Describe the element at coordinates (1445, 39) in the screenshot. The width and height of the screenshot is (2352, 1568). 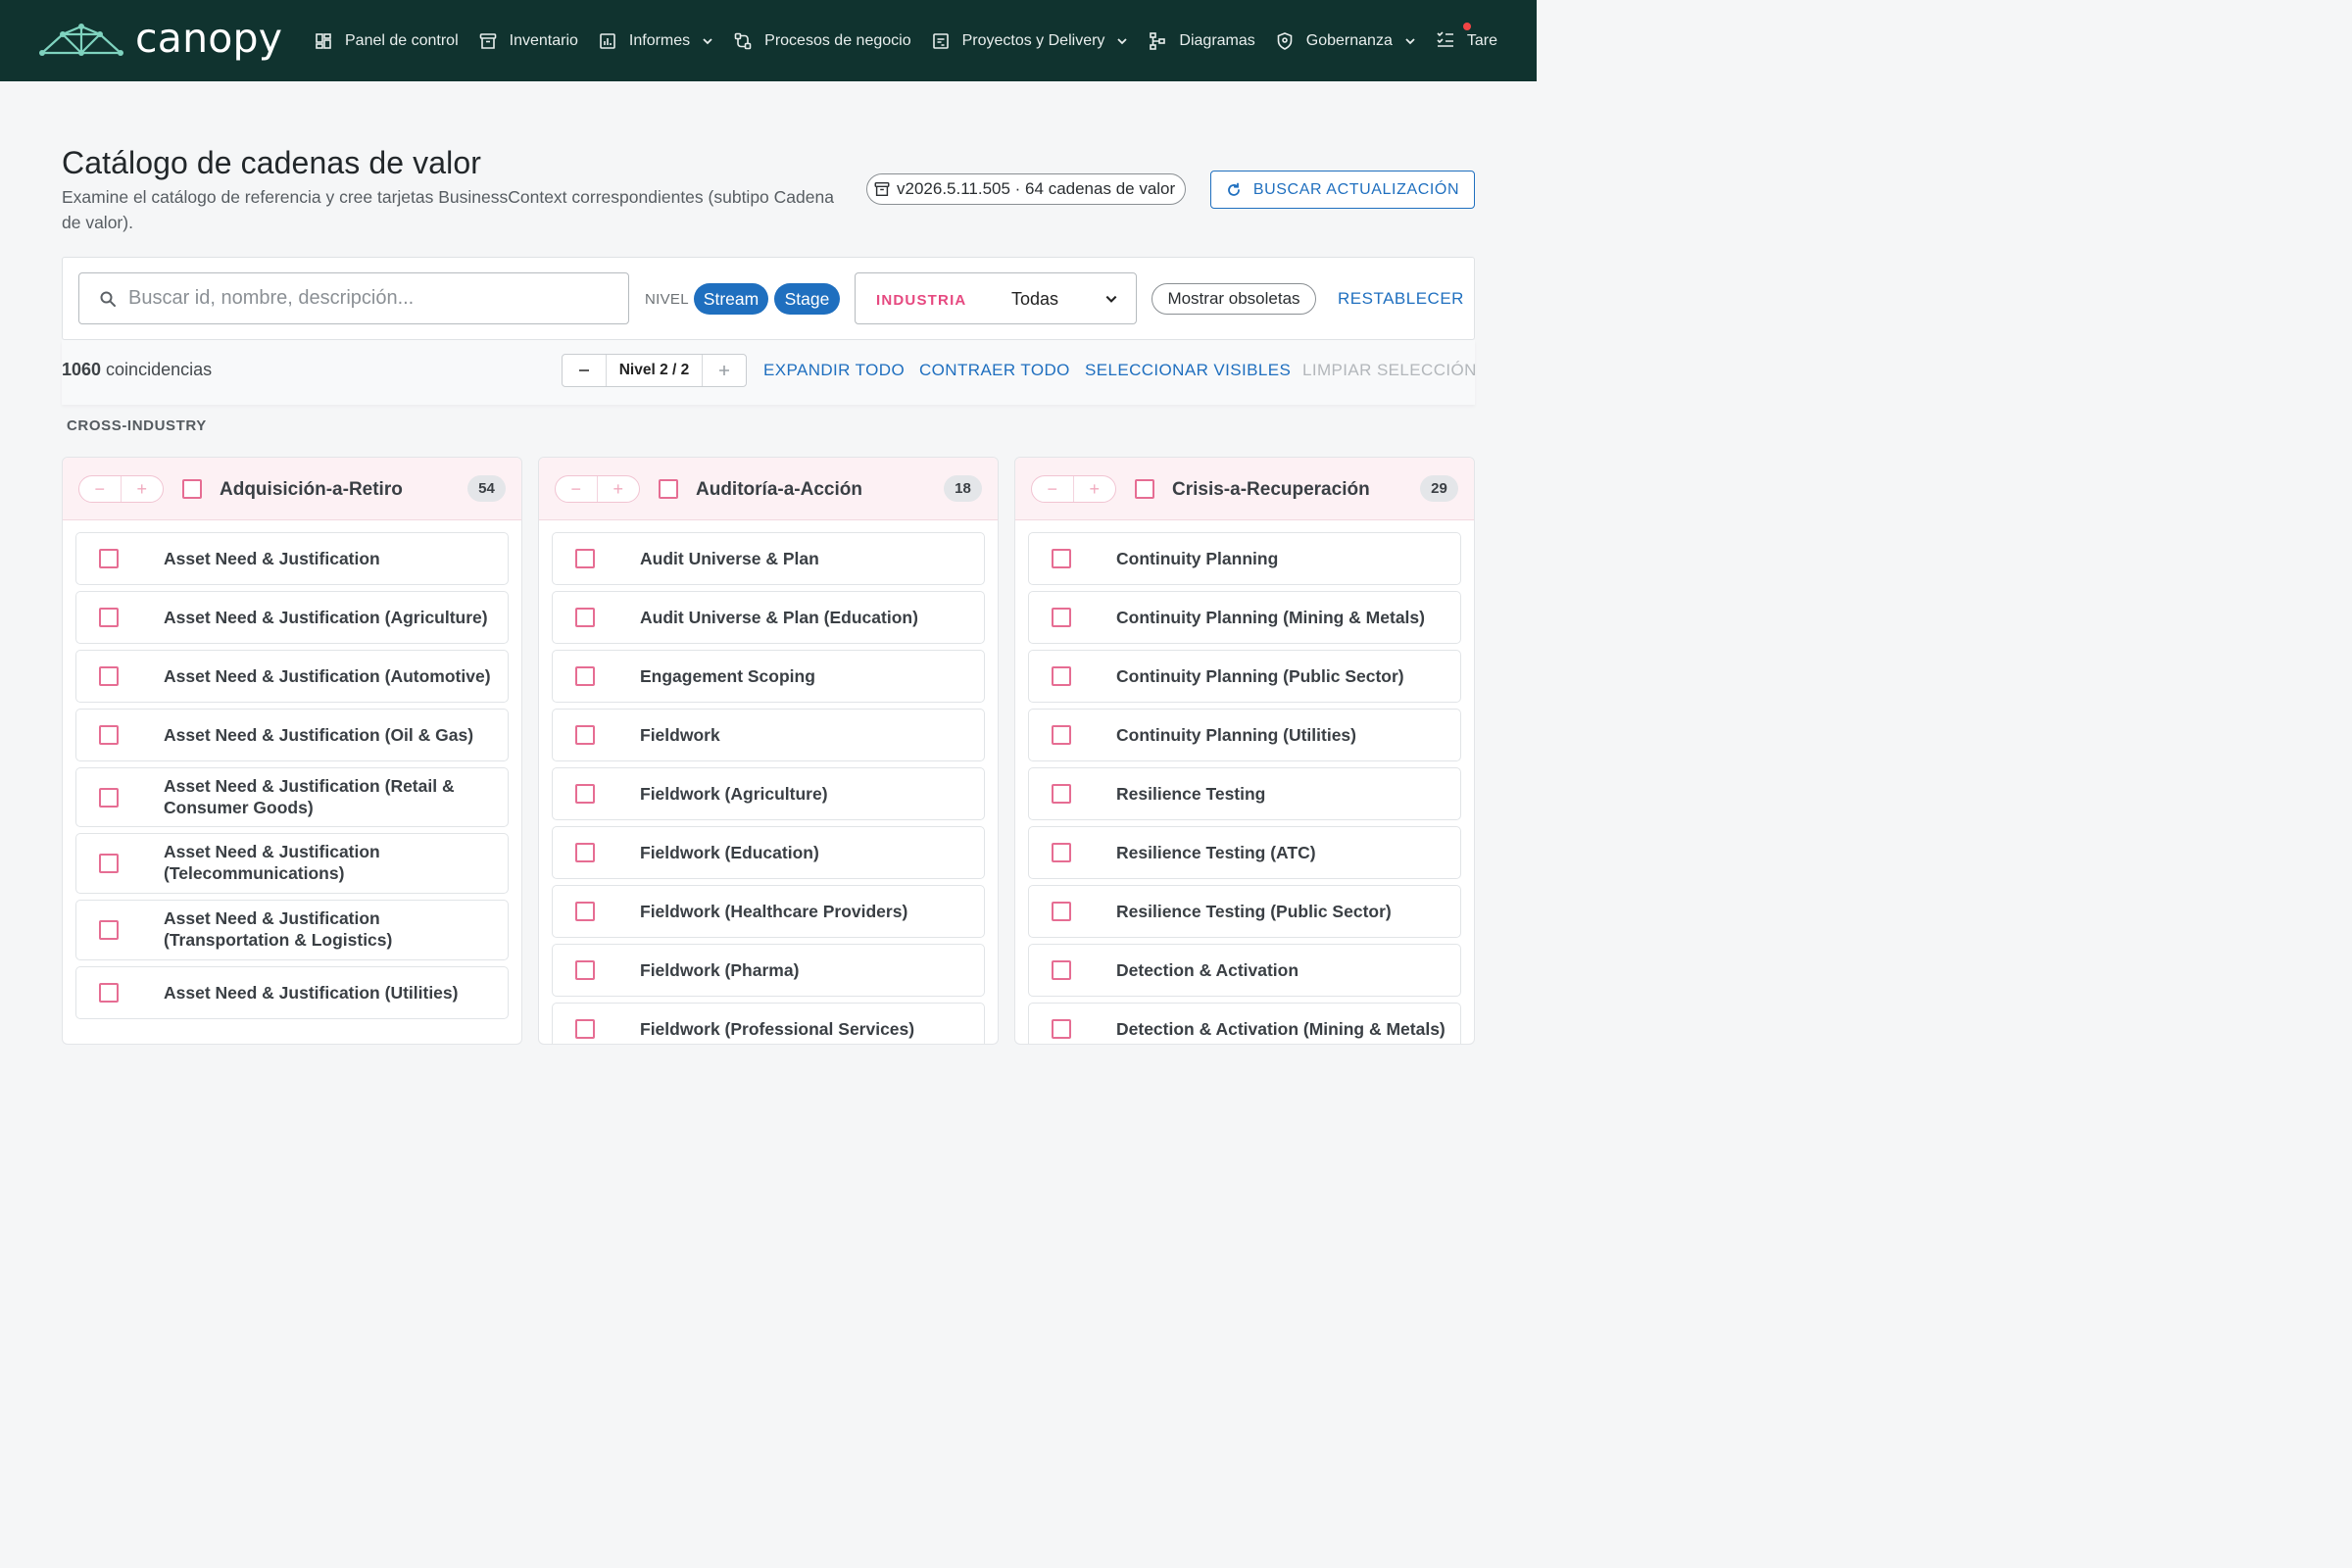
I see `tasks-icon` at that location.